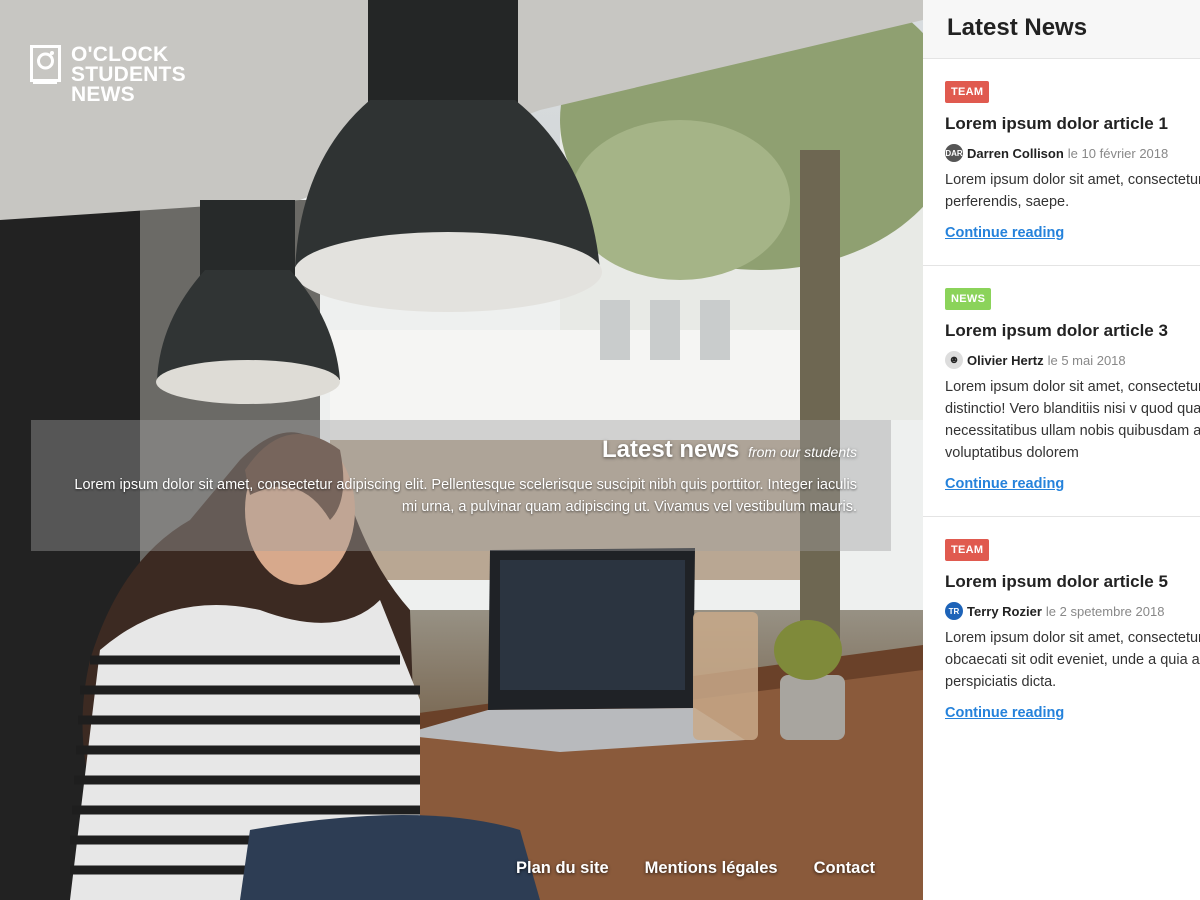 The width and height of the screenshot is (1200, 900). I want to click on footer-link-contact: Contact, so click(844, 868).